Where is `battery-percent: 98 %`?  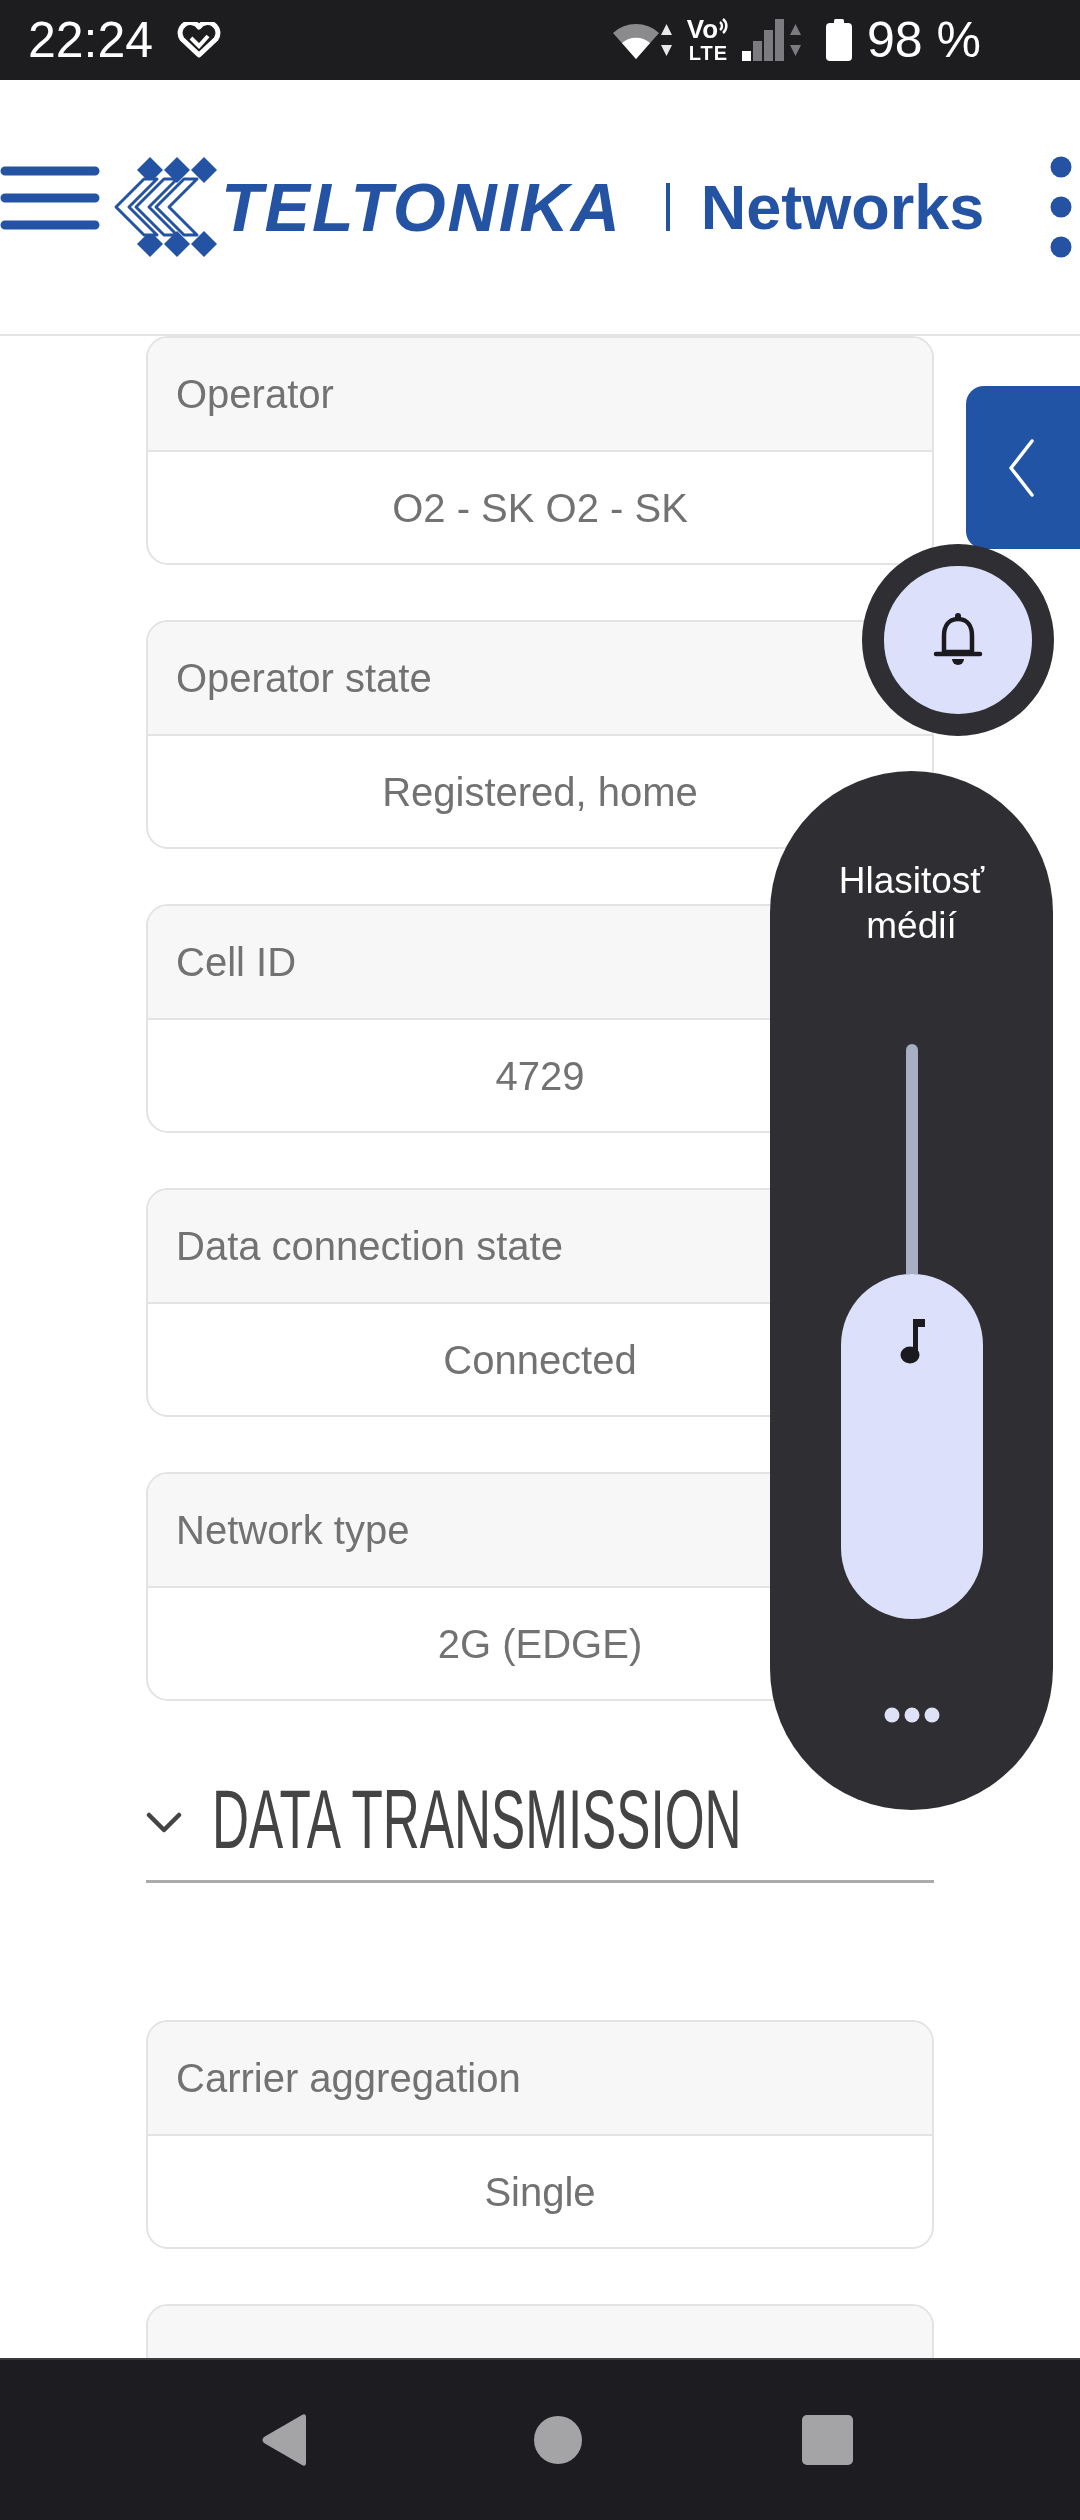 battery-percent: 98 % is located at coordinates (924, 40).